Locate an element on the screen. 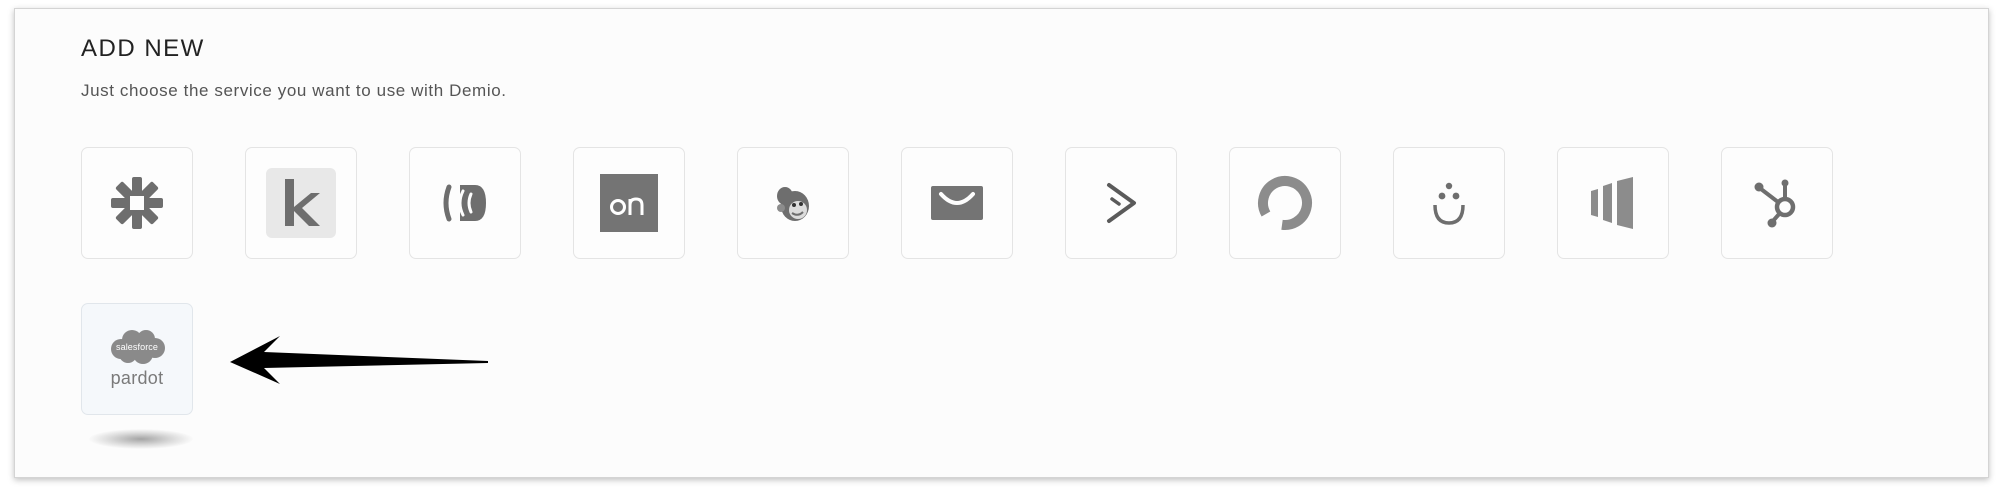 Image resolution: width=1999 pixels, height=487 pixels. service-tile-drip is located at coordinates (1449, 203).